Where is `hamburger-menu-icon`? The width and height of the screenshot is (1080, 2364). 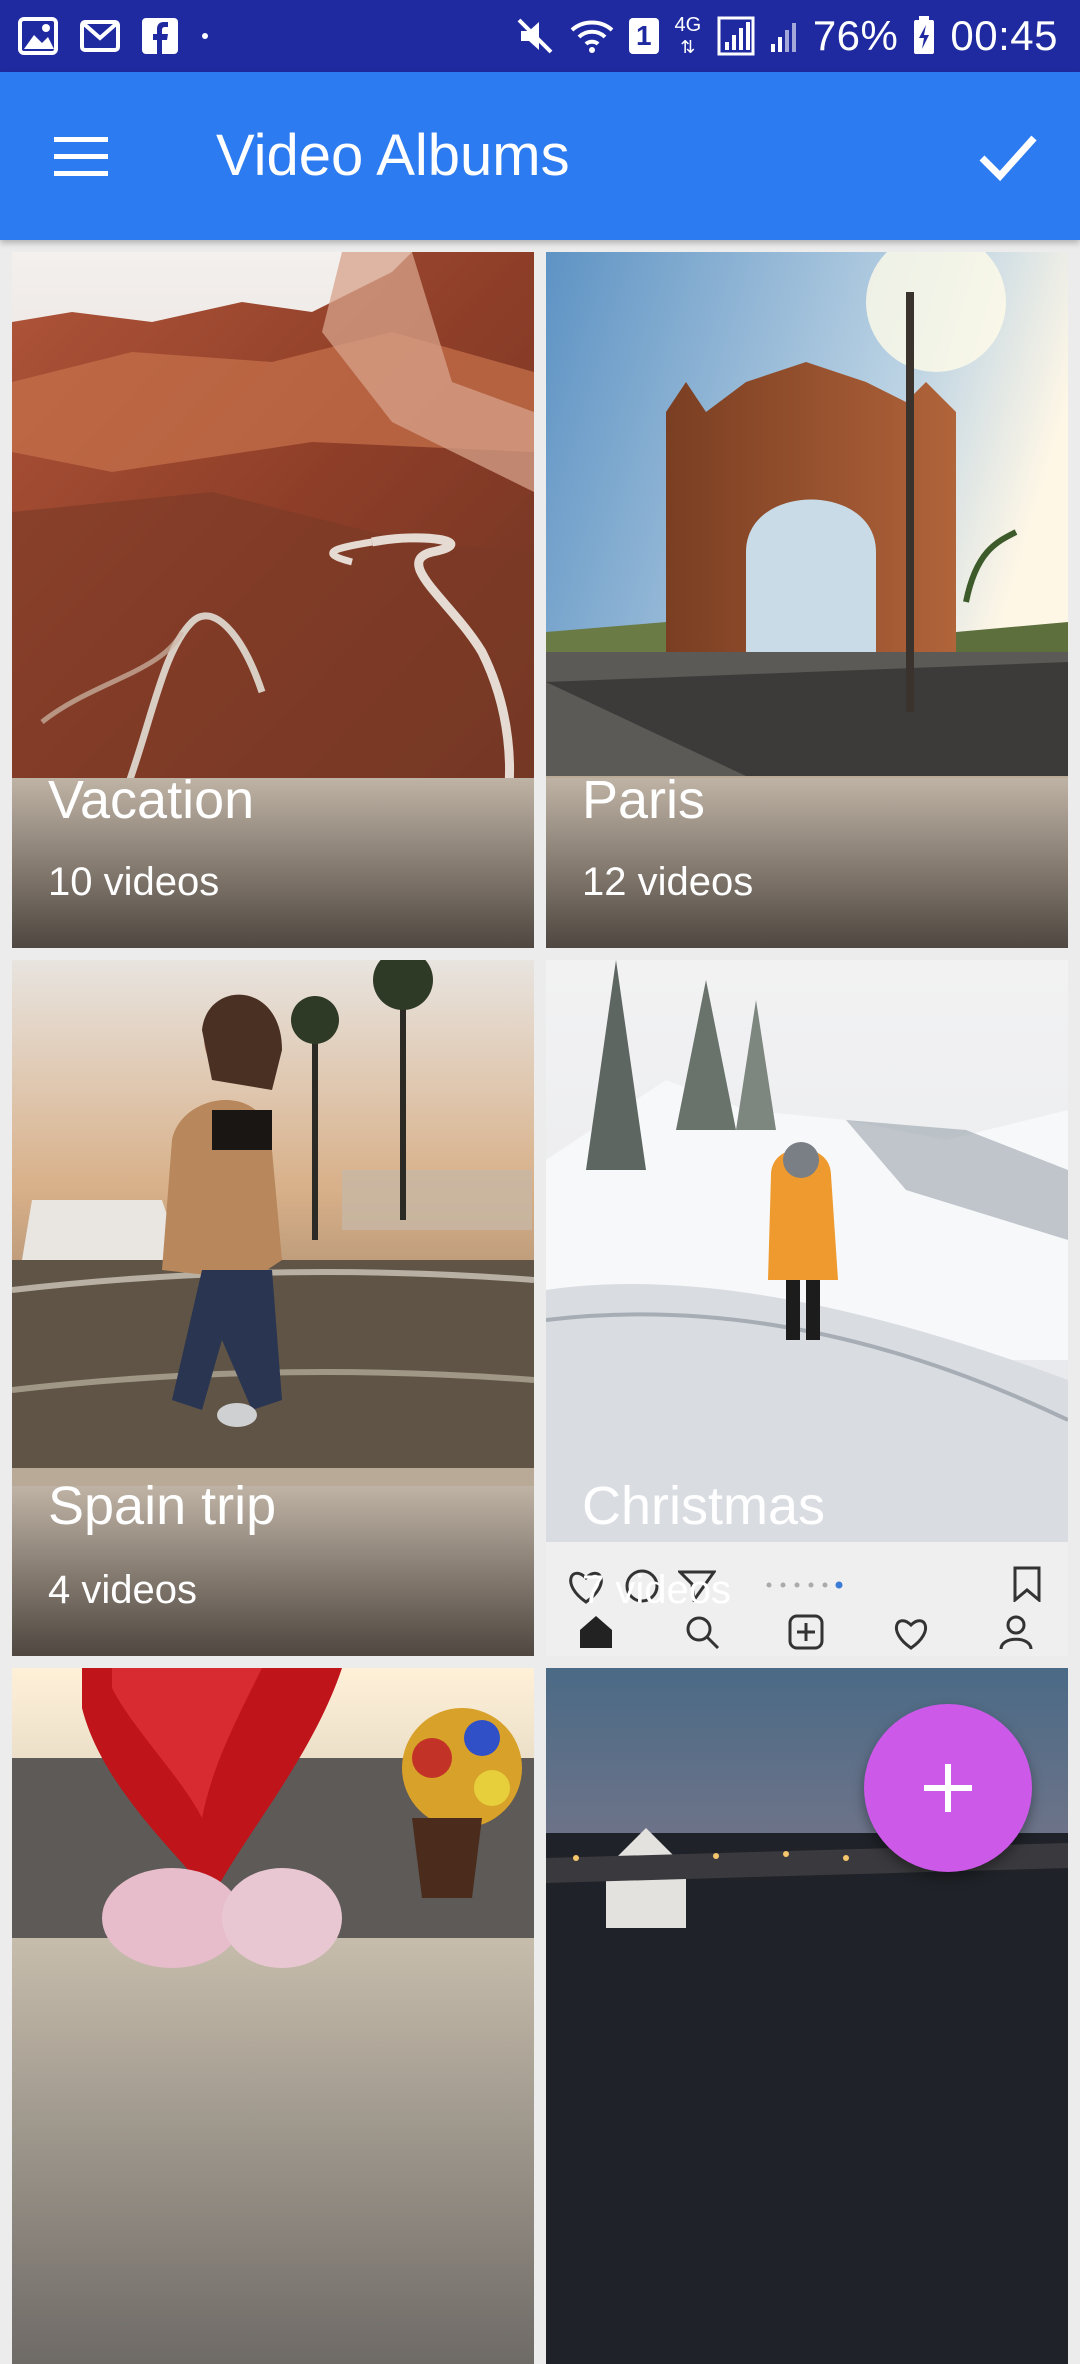 hamburger-menu-icon is located at coordinates (81, 156).